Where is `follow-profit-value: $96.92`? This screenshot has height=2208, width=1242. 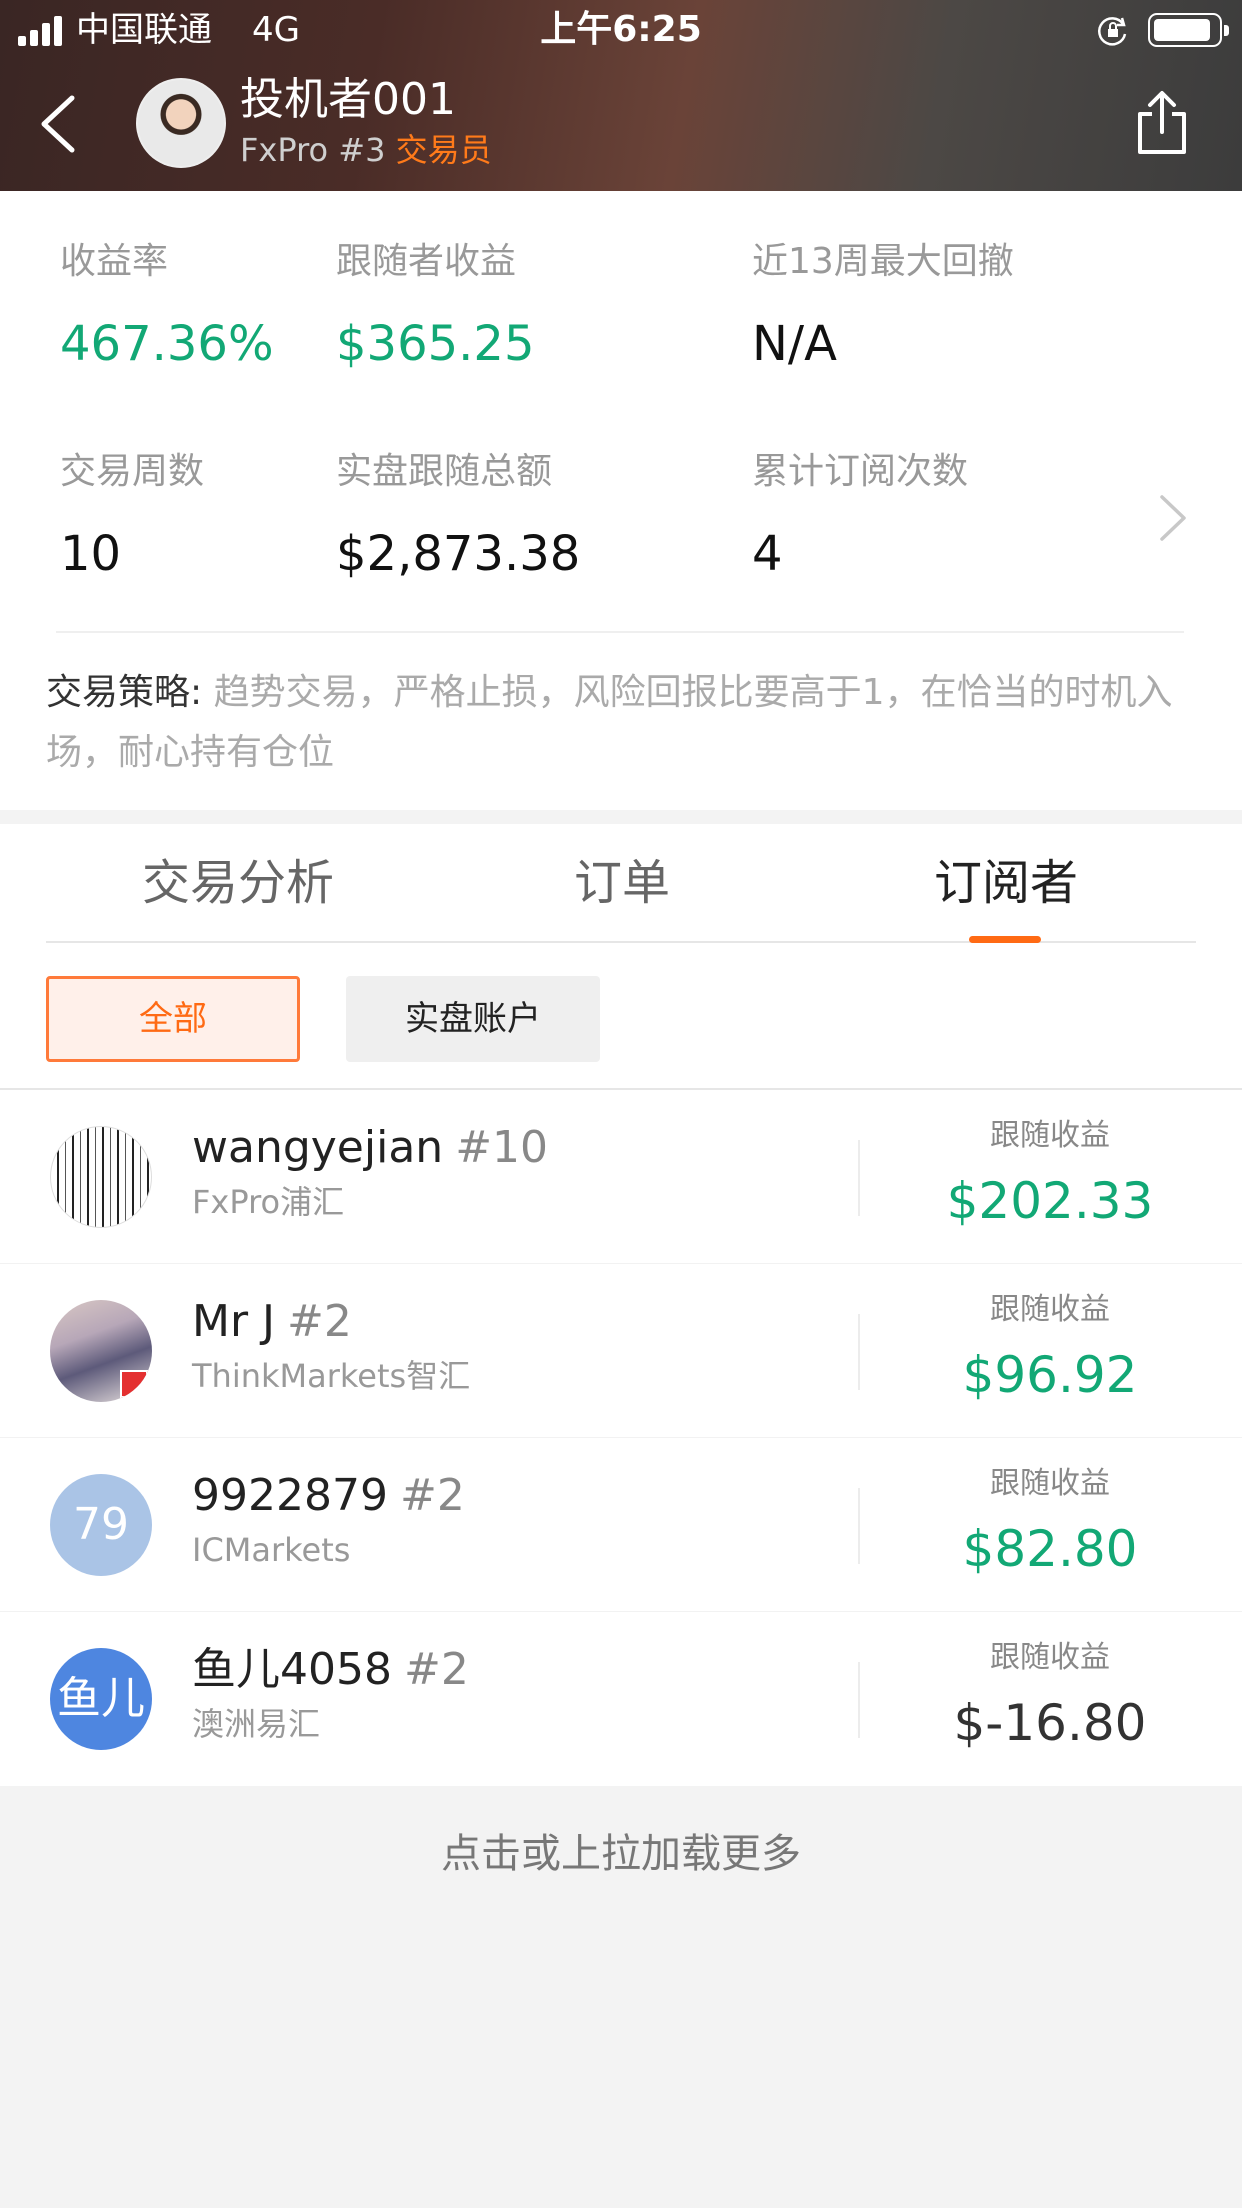 follow-profit-value: $96.92 is located at coordinates (1050, 1375).